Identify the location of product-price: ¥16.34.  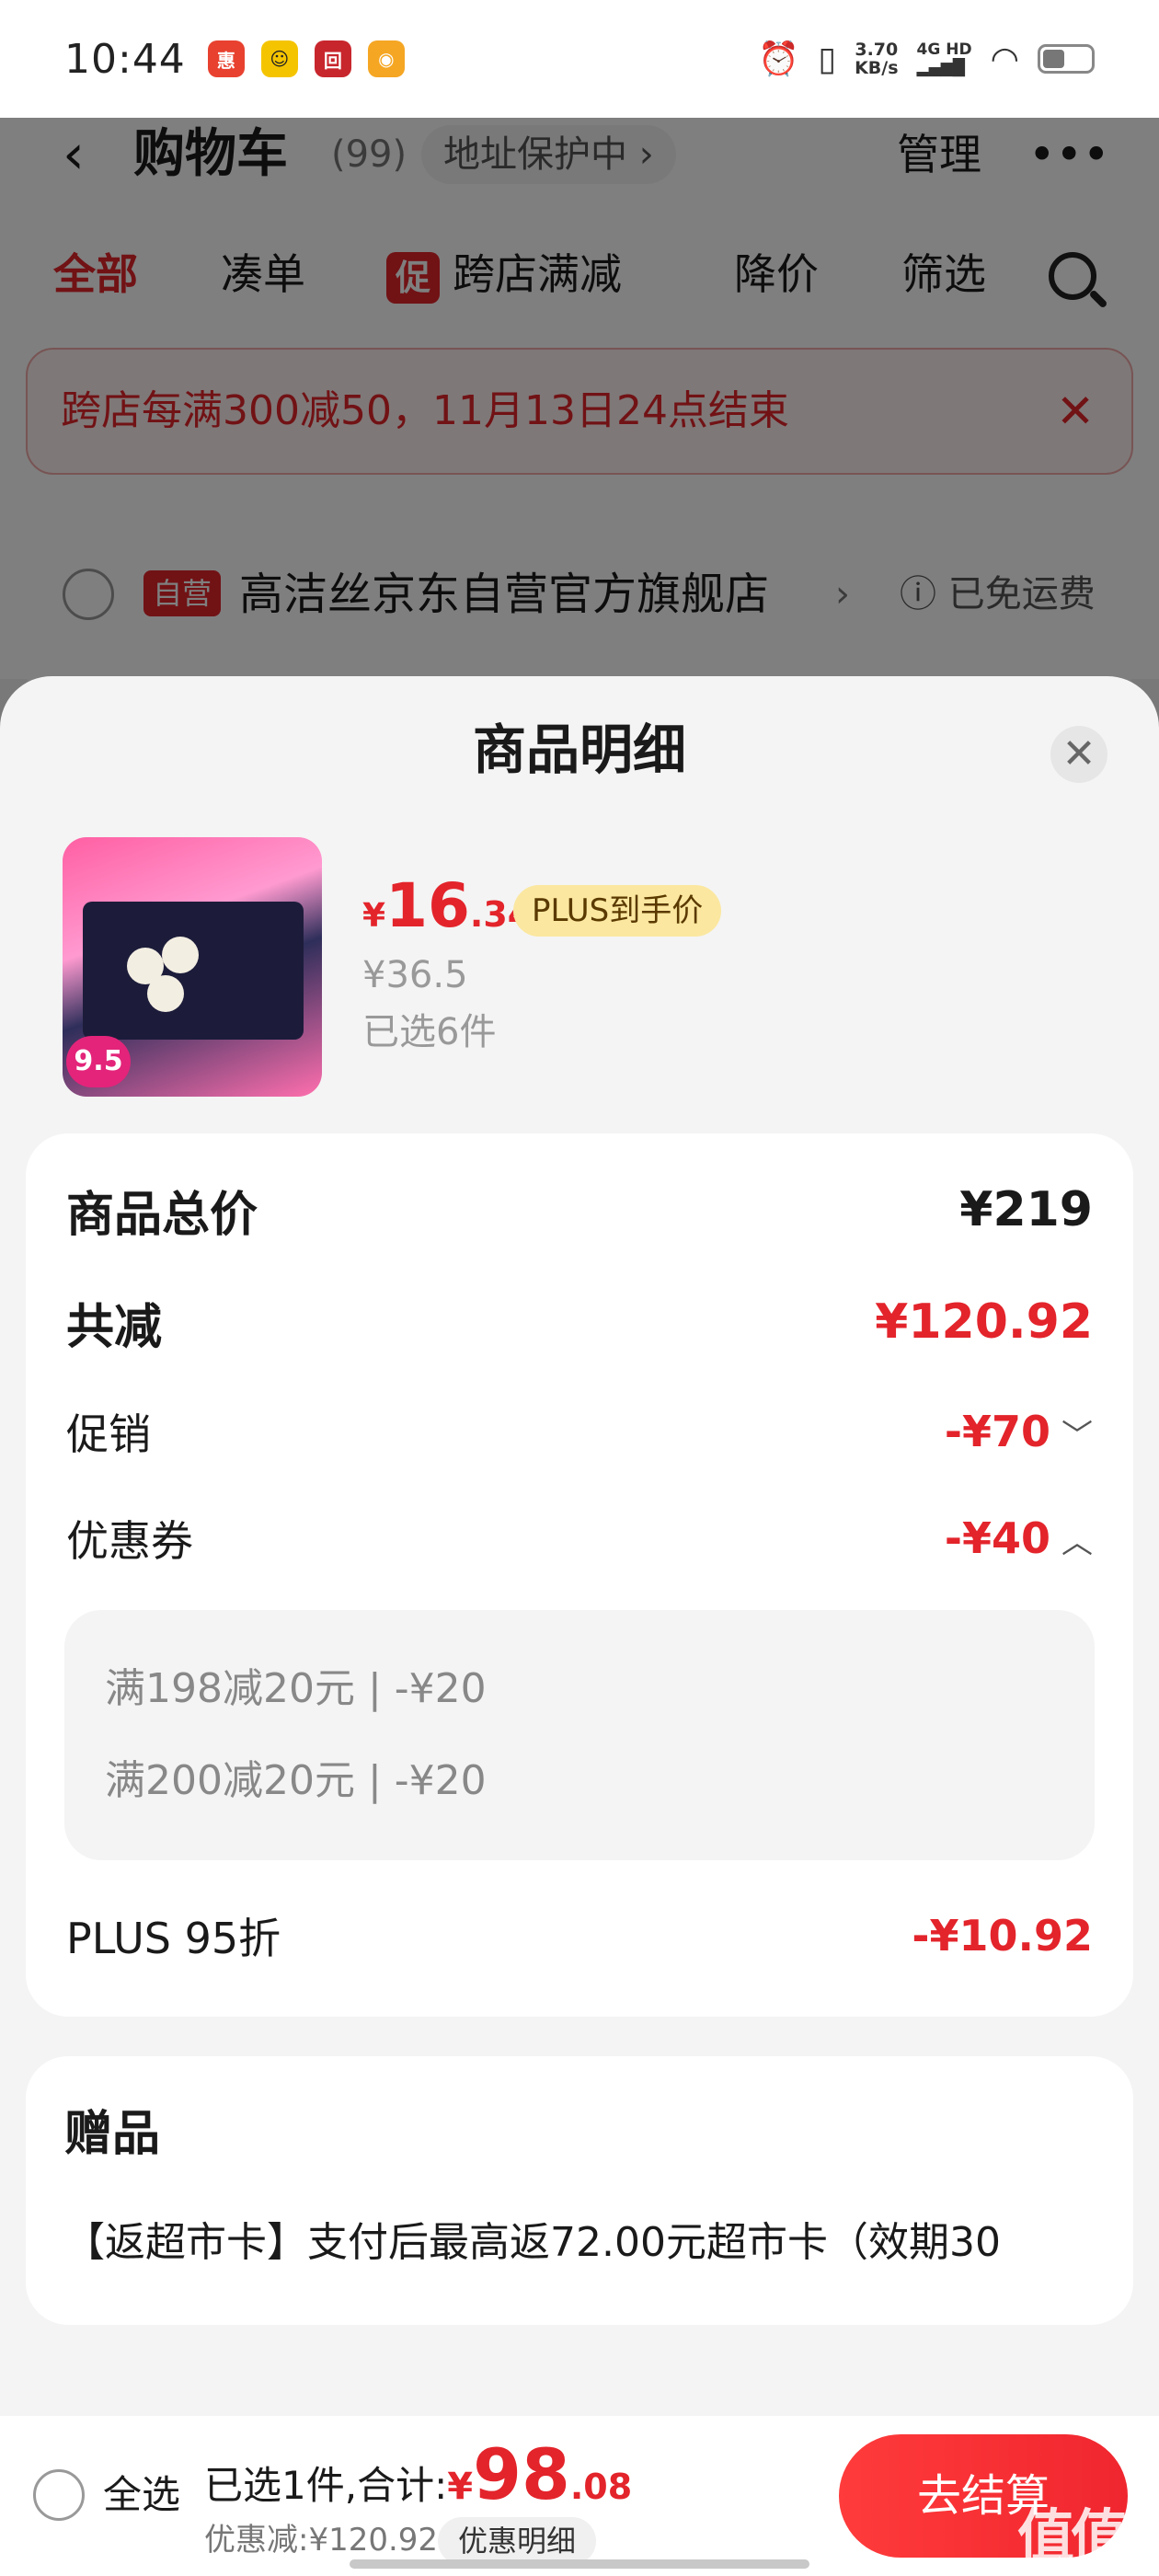
(447, 914).